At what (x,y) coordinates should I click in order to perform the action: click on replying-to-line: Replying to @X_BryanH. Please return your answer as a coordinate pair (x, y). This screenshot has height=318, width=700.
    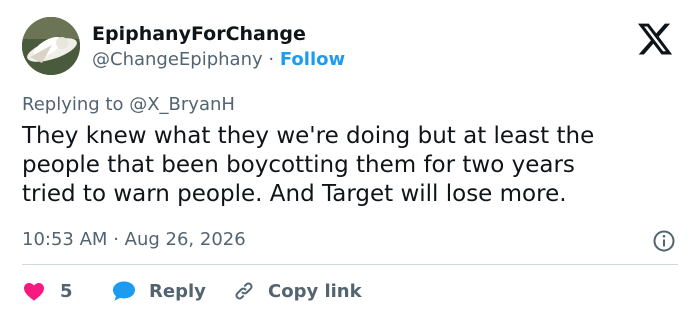
    Looking at the image, I should click on (128, 105).